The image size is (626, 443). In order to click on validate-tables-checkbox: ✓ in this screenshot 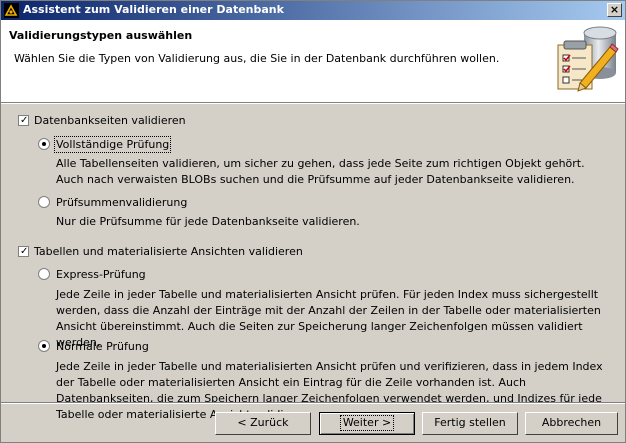, I will do `click(23, 251)`.